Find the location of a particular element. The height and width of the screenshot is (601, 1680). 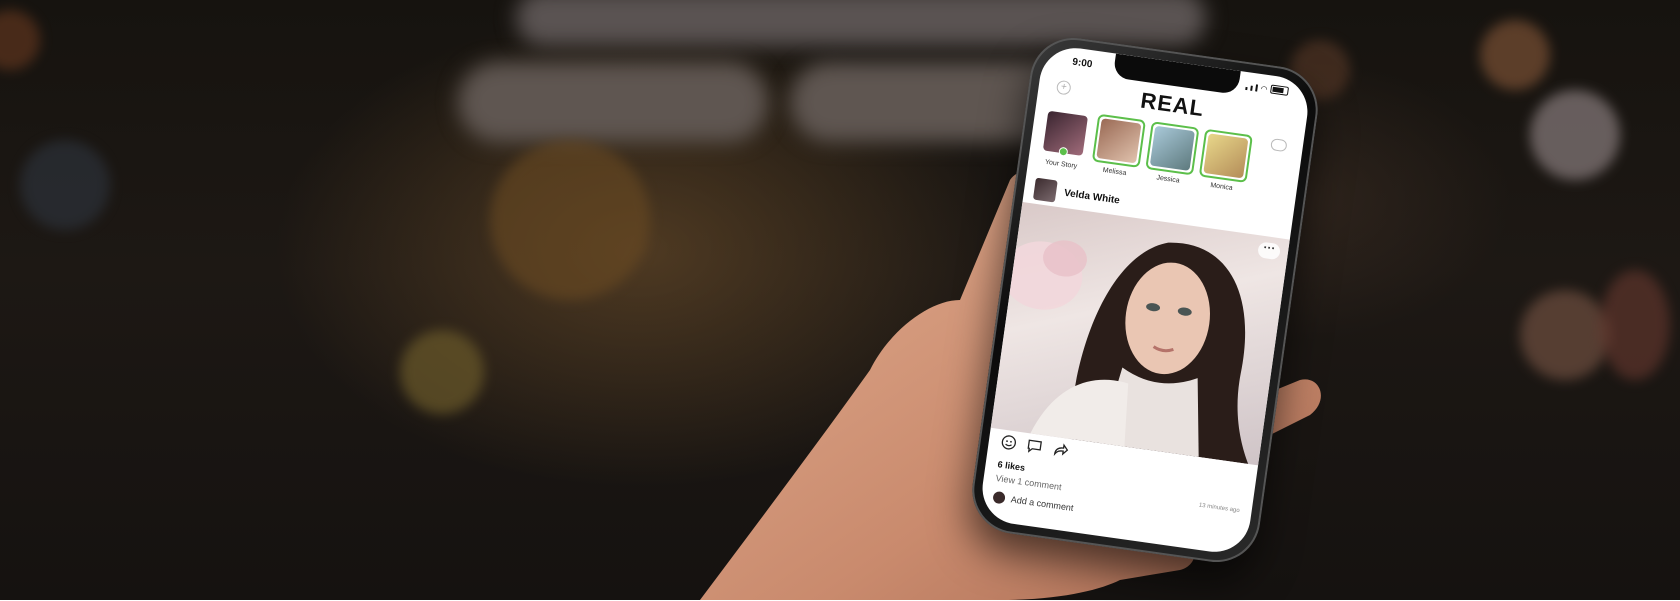

wifi-icon: ◠ is located at coordinates (1264, 89).